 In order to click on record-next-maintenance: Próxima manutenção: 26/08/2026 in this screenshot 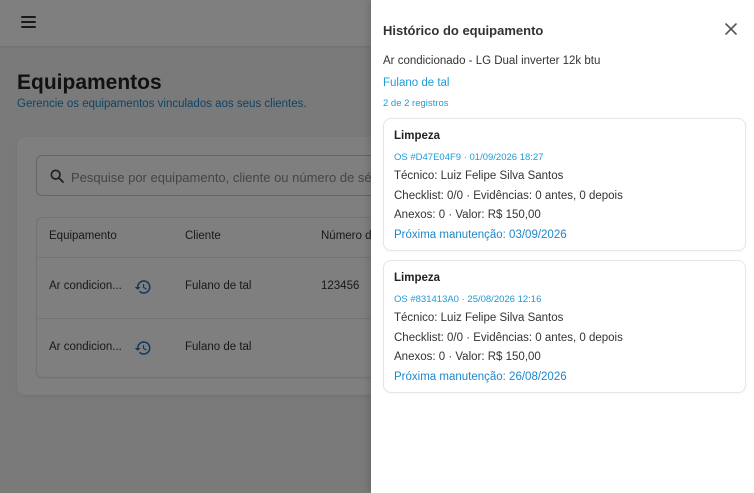, I will do `click(480, 377)`.